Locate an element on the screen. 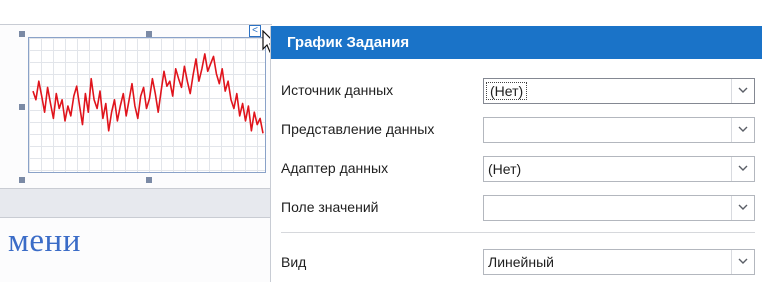 Image resolution: width=762 pixels, height=282 pixels. data-view-label: Представление данных is located at coordinates (358, 129).